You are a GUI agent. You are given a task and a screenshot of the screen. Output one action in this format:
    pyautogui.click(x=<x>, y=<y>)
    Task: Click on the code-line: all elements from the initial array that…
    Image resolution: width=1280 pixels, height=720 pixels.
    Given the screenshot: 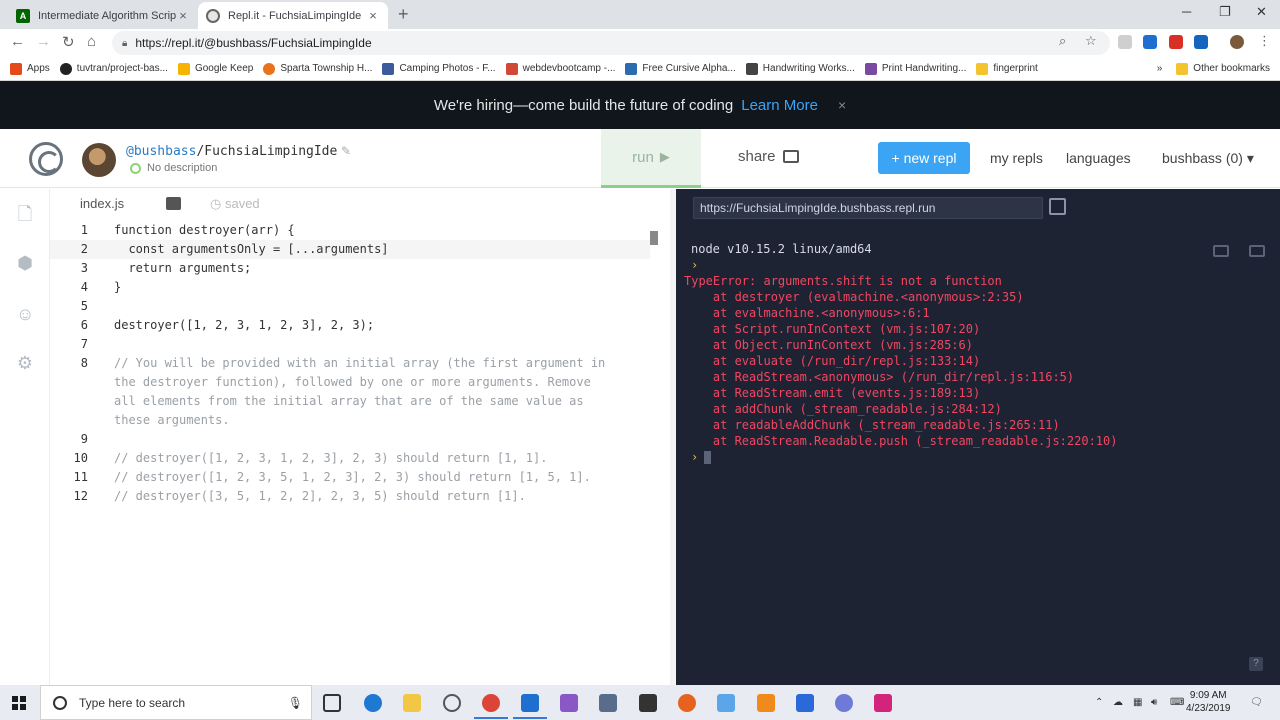 What is the action you would take?
    pyautogui.click(x=350, y=401)
    